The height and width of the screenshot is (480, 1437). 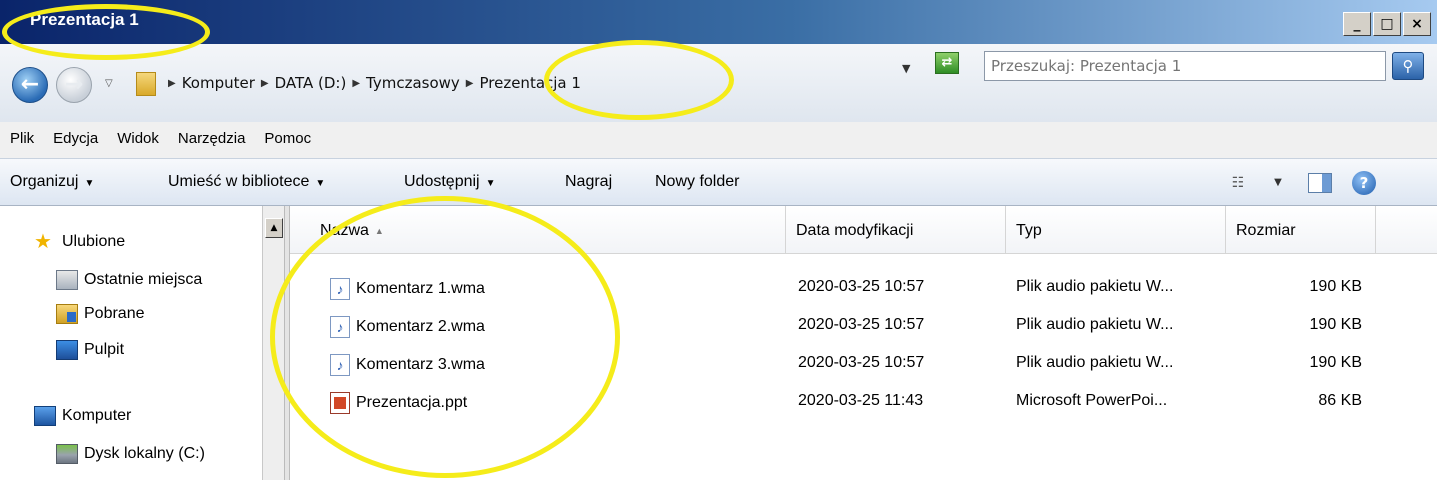 What do you see at coordinates (67, 454) in the screenshot?
I see `local-disk-icon` at bounding box center [67, 454].